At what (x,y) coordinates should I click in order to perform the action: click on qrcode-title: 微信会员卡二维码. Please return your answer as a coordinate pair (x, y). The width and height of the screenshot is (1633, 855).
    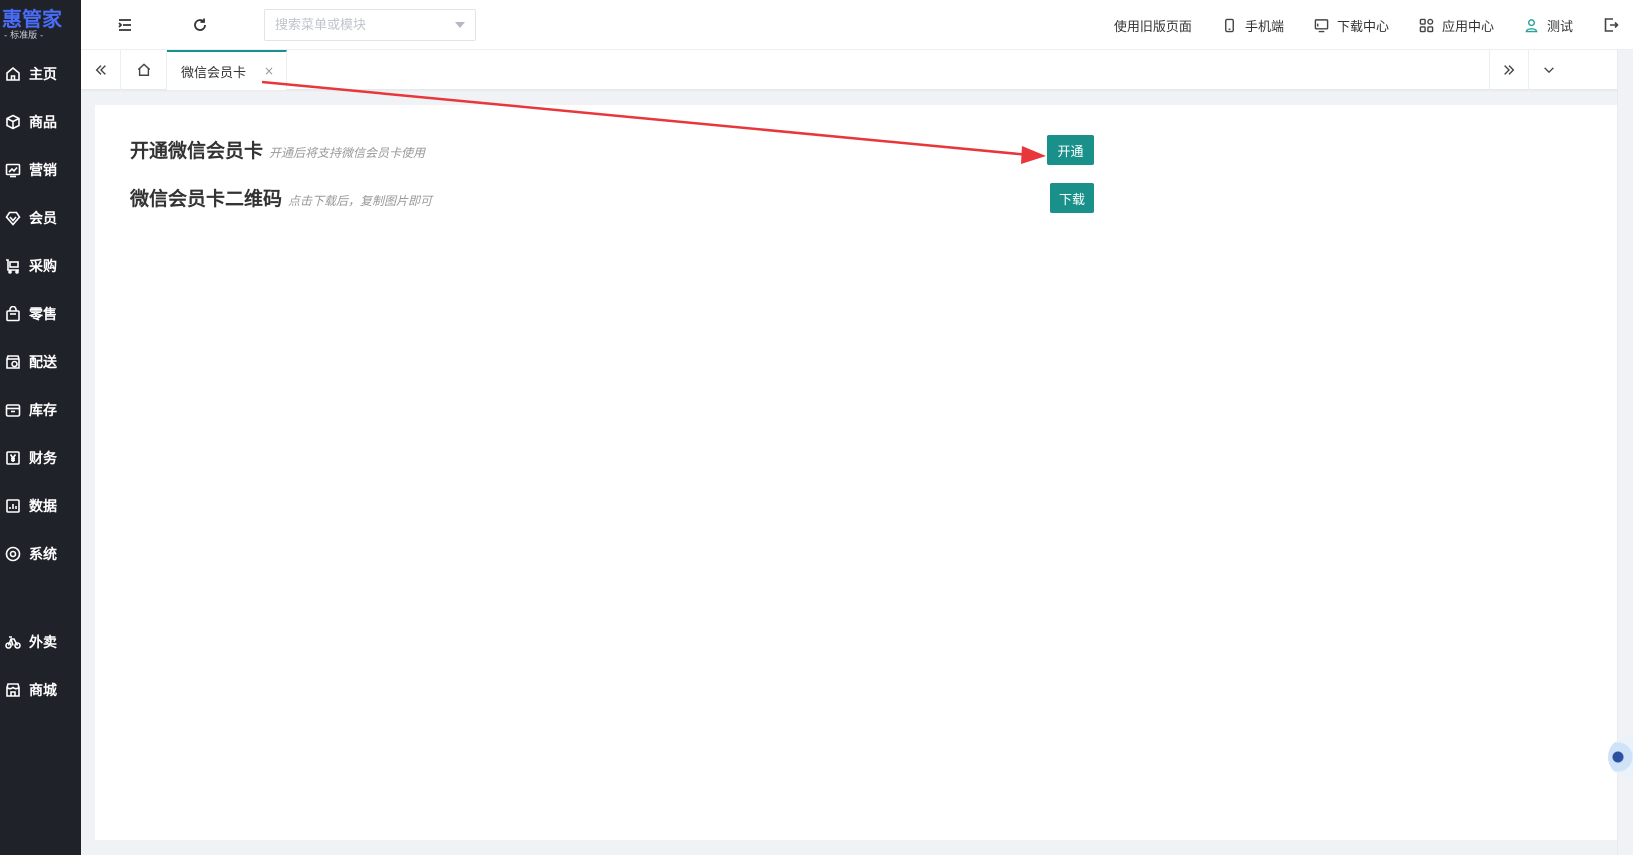
    Looking at the image, I should click on (206, 199).